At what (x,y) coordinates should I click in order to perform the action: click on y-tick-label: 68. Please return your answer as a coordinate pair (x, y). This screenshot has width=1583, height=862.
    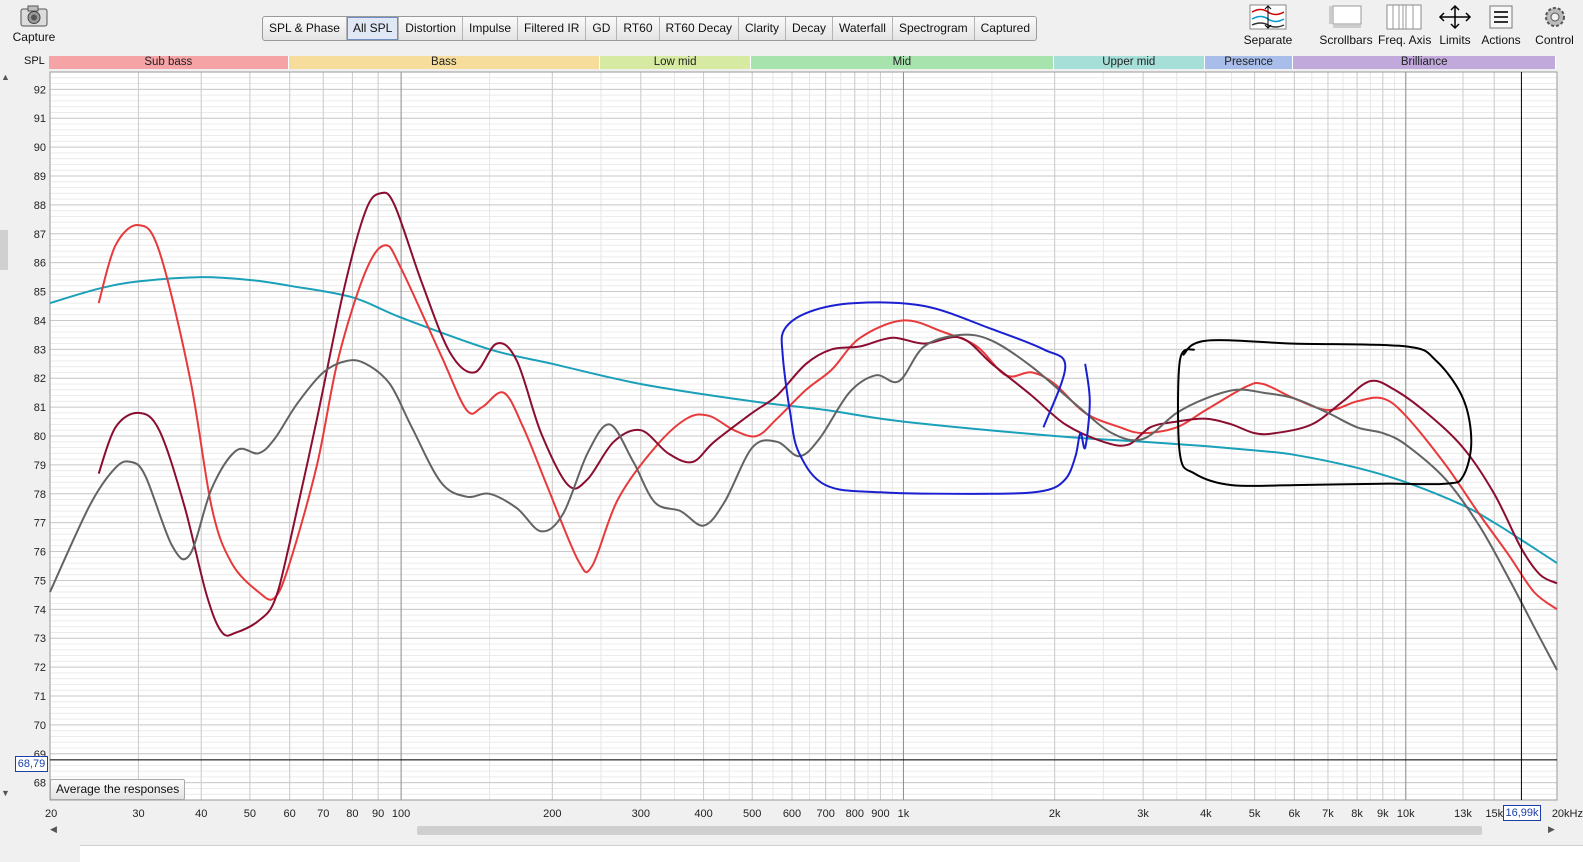
    Looking at the image, I should click on (40, 784).